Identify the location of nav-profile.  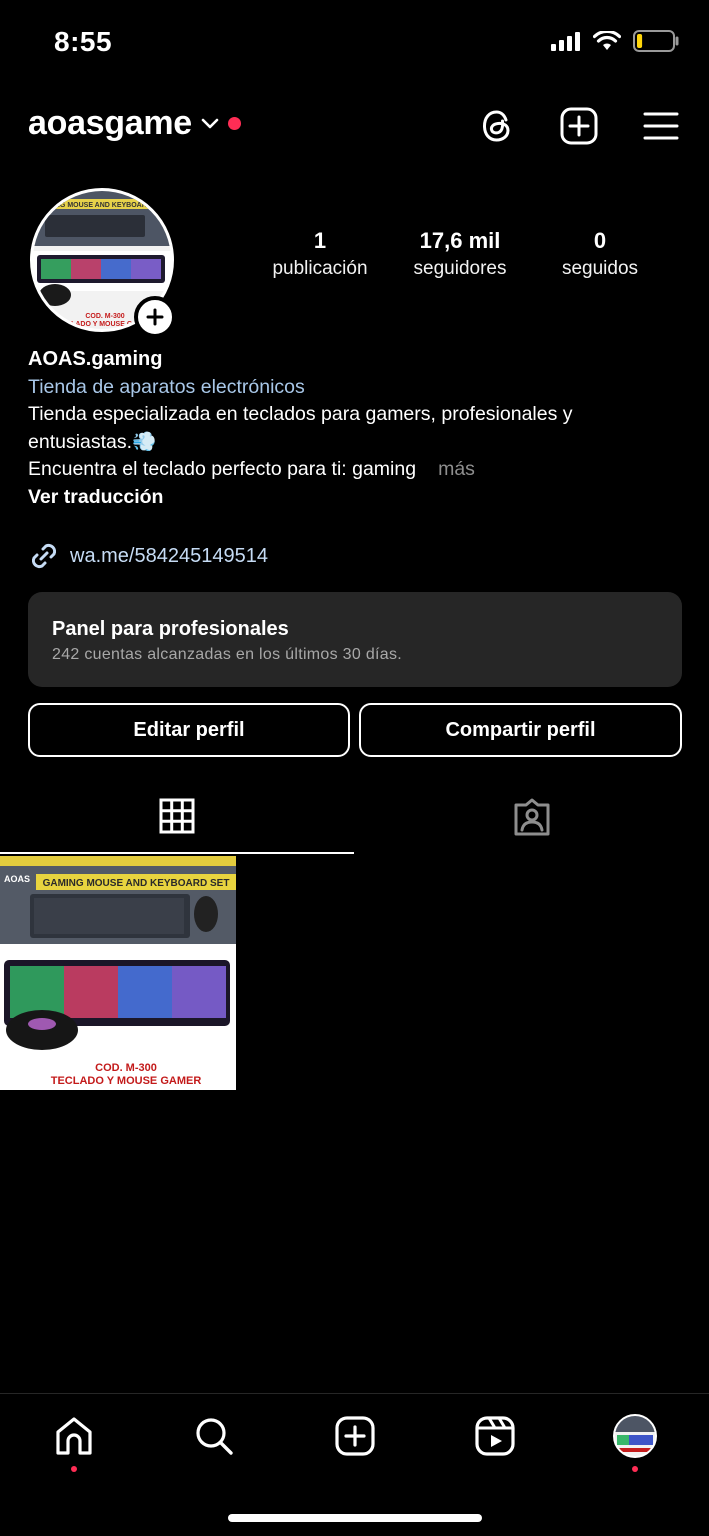
(635, 1436).